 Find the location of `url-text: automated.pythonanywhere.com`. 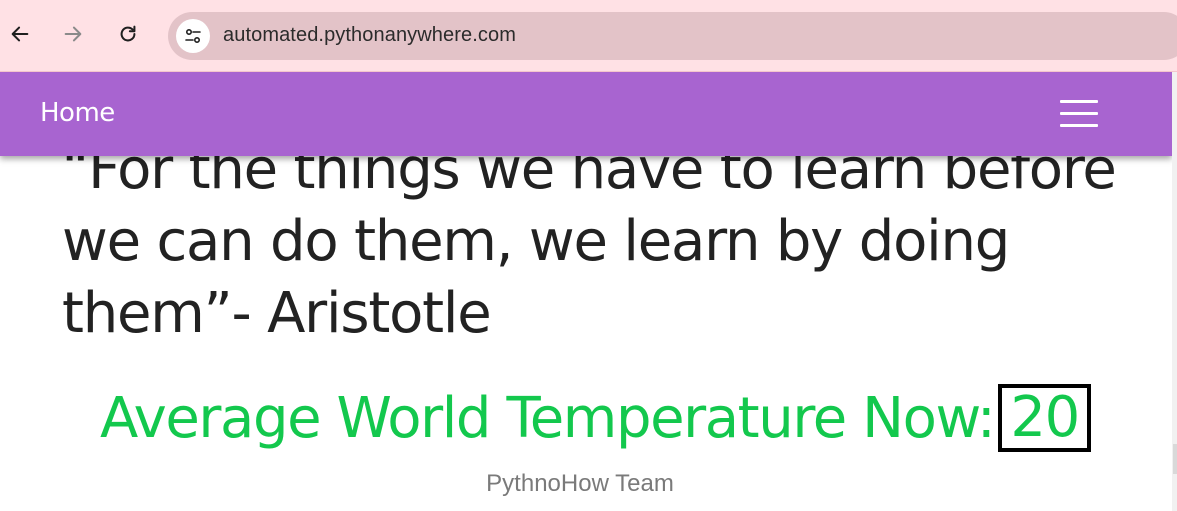

url-text: automated.pythonanywhere.com is located at coordinates (369, 35).